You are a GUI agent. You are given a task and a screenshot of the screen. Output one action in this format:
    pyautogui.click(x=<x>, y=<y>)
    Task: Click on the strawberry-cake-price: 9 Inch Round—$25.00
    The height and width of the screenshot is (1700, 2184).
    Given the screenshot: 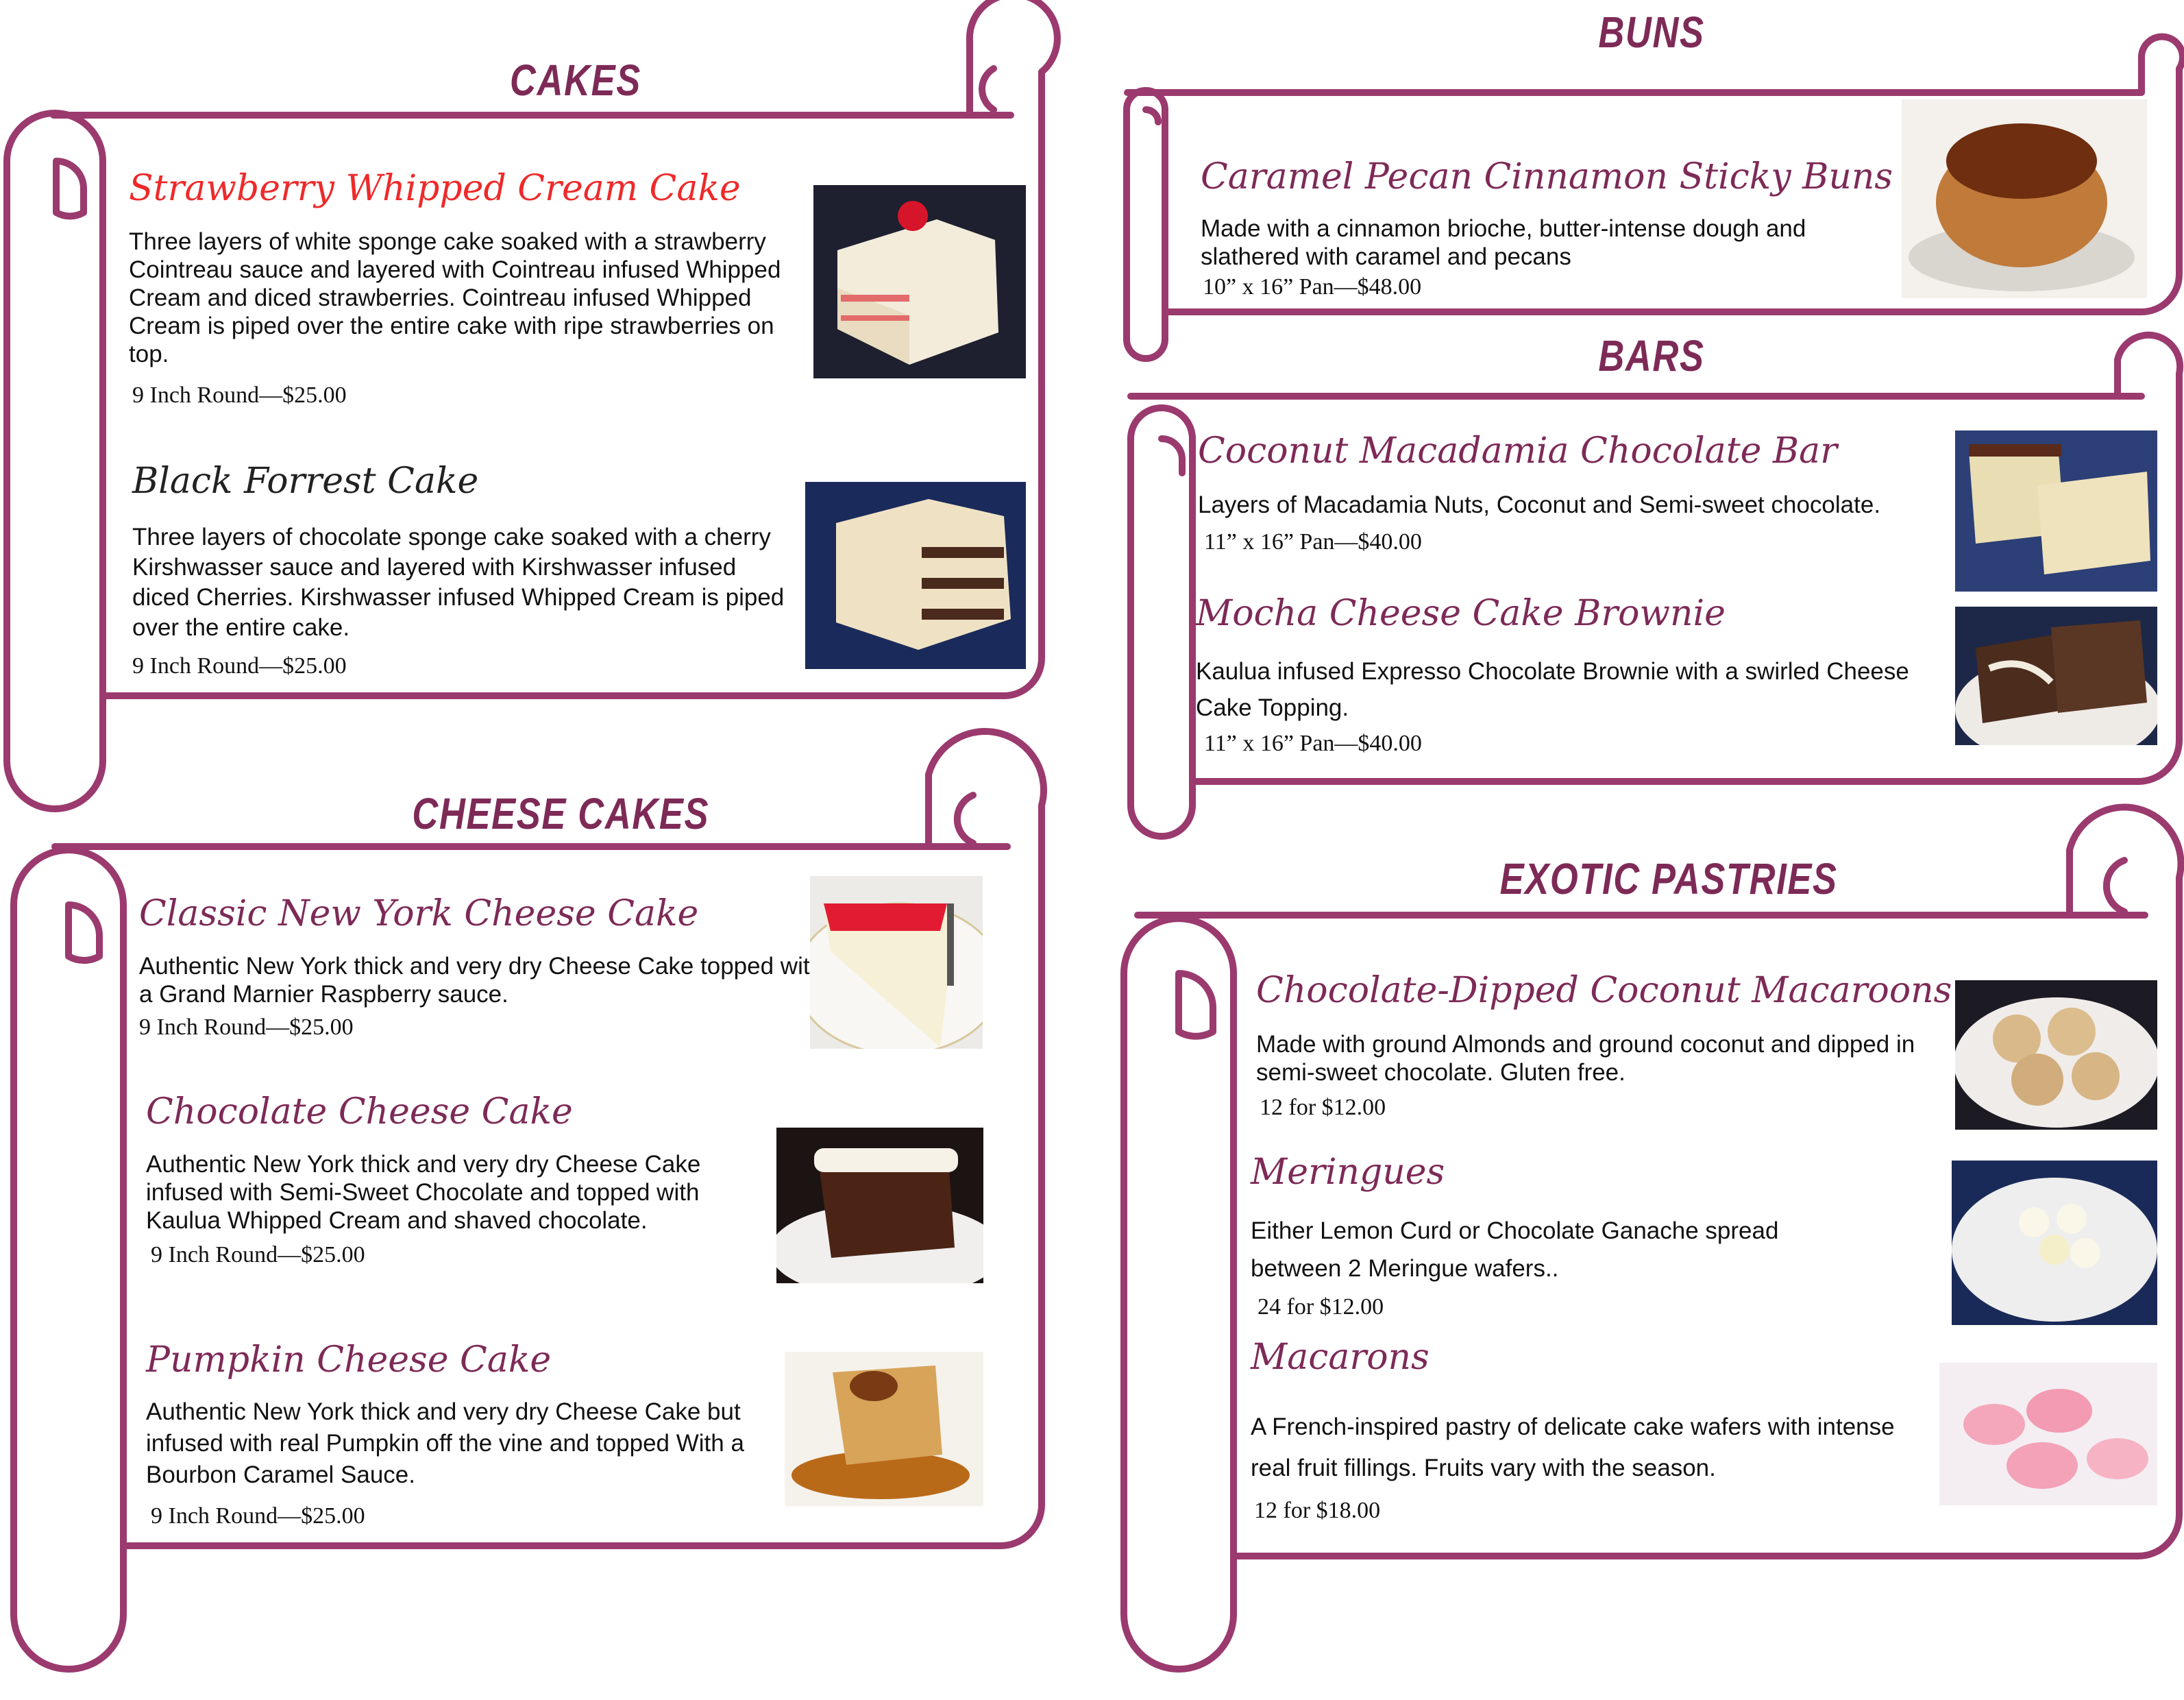 What is the action you would take?
    pyautogui.click(x=239, y=395)
    